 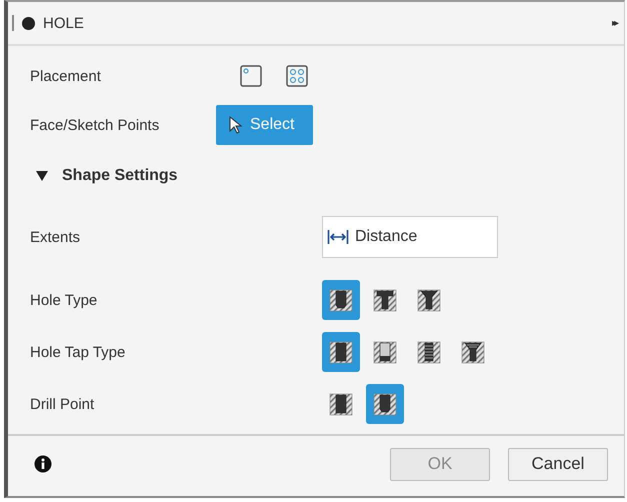 What do you see at coordinates (64, 23) in the screenshot?
I see `dialog-title: HOLE` at bounding box center [64, 23].